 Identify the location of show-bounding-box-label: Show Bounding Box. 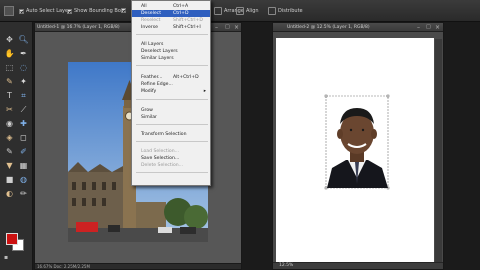
(99, 11).